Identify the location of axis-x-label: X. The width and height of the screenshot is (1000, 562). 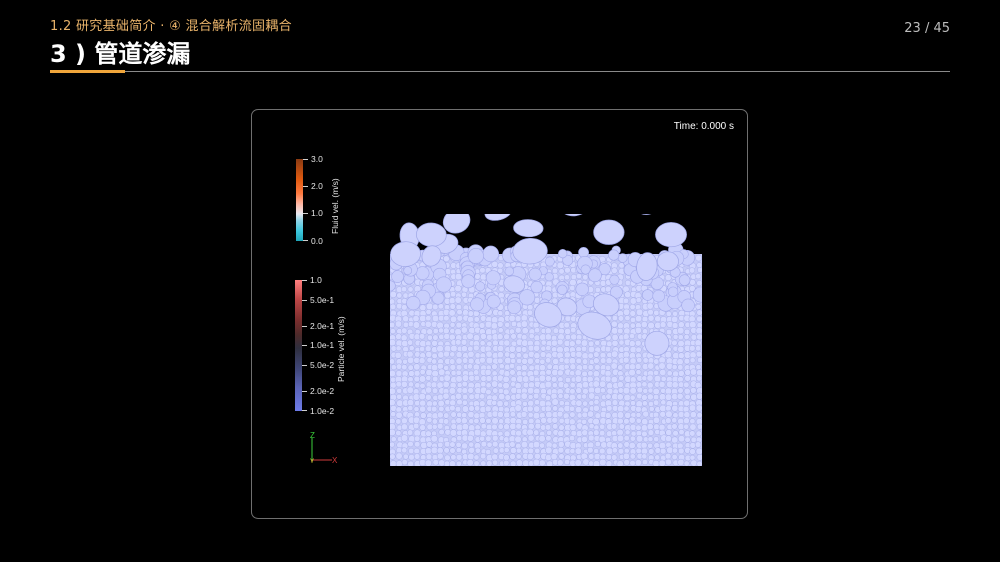
(335, 460).